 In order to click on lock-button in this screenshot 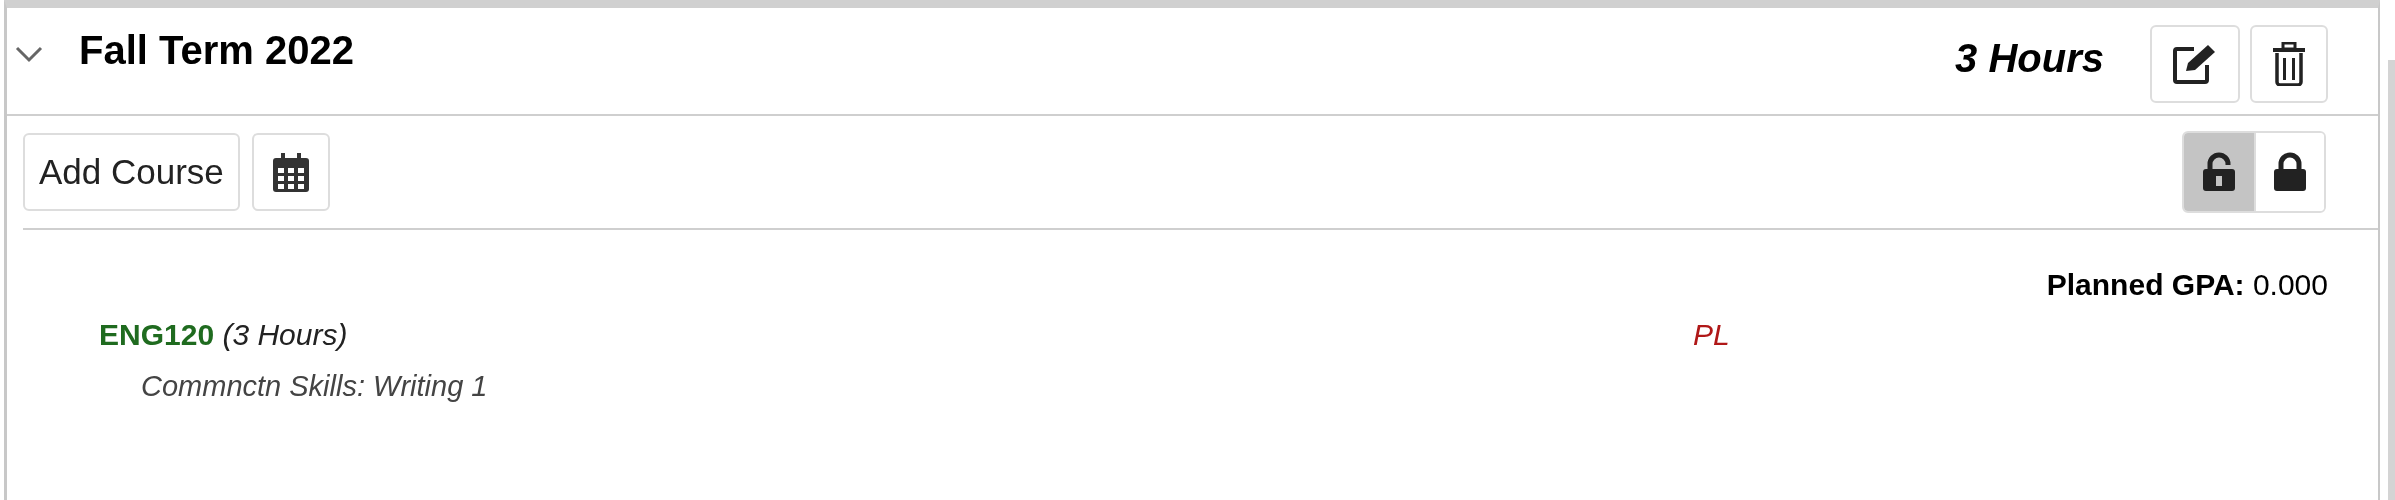, I will do `click(2289, 172)`.